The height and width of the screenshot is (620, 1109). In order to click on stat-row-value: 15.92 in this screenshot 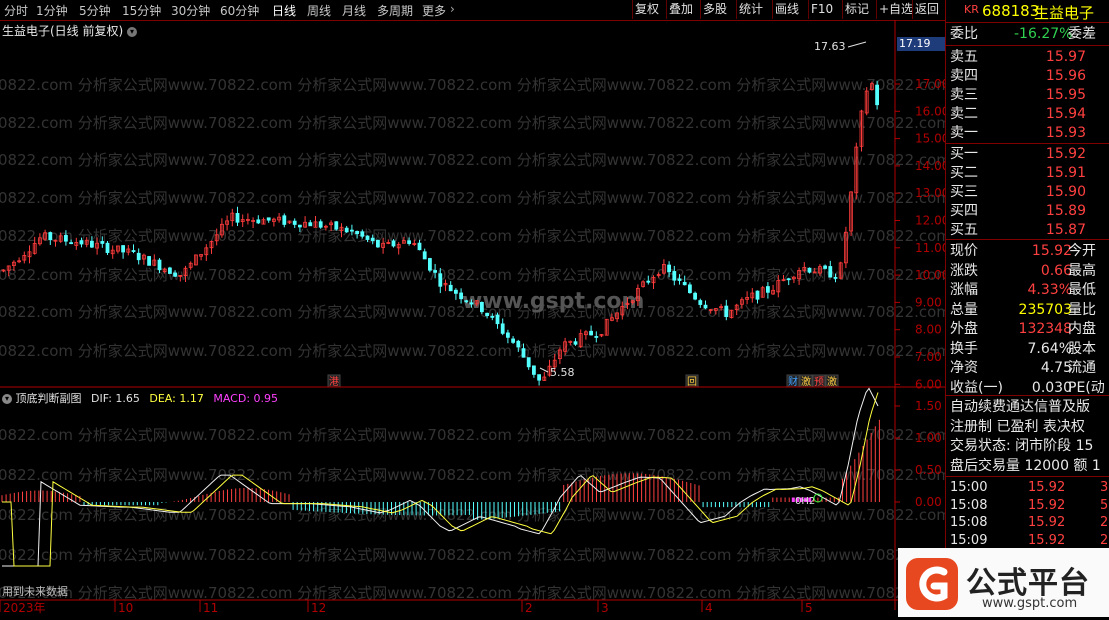, I will do `click(1051, 251)`.